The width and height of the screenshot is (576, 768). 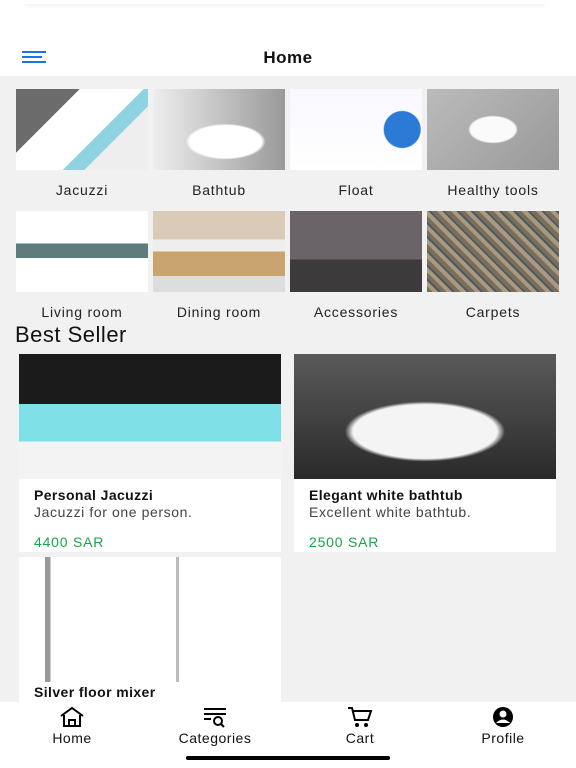 I want to click on profile-icon, so click(x=503, y=717).